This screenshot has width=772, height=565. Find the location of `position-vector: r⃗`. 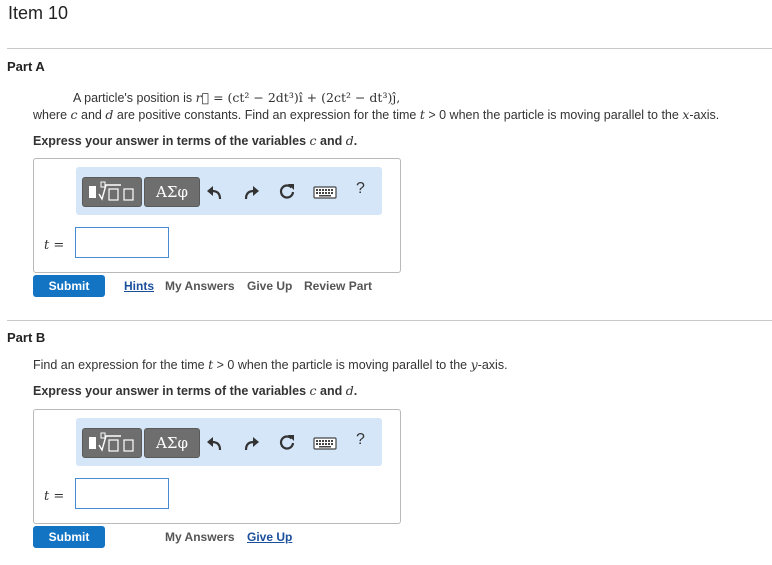

position-vector: r⃗ is located at coordinates (202, 97).